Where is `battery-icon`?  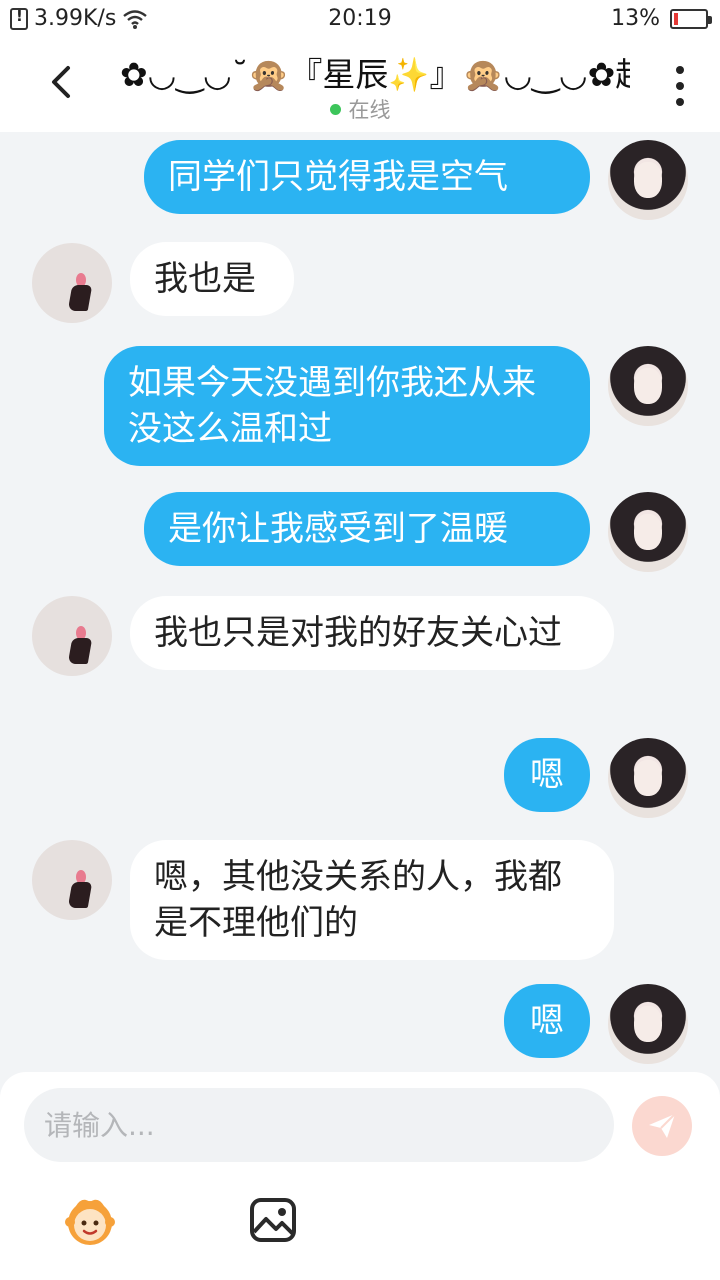
battery-icon is located at coordinates (691, 18).